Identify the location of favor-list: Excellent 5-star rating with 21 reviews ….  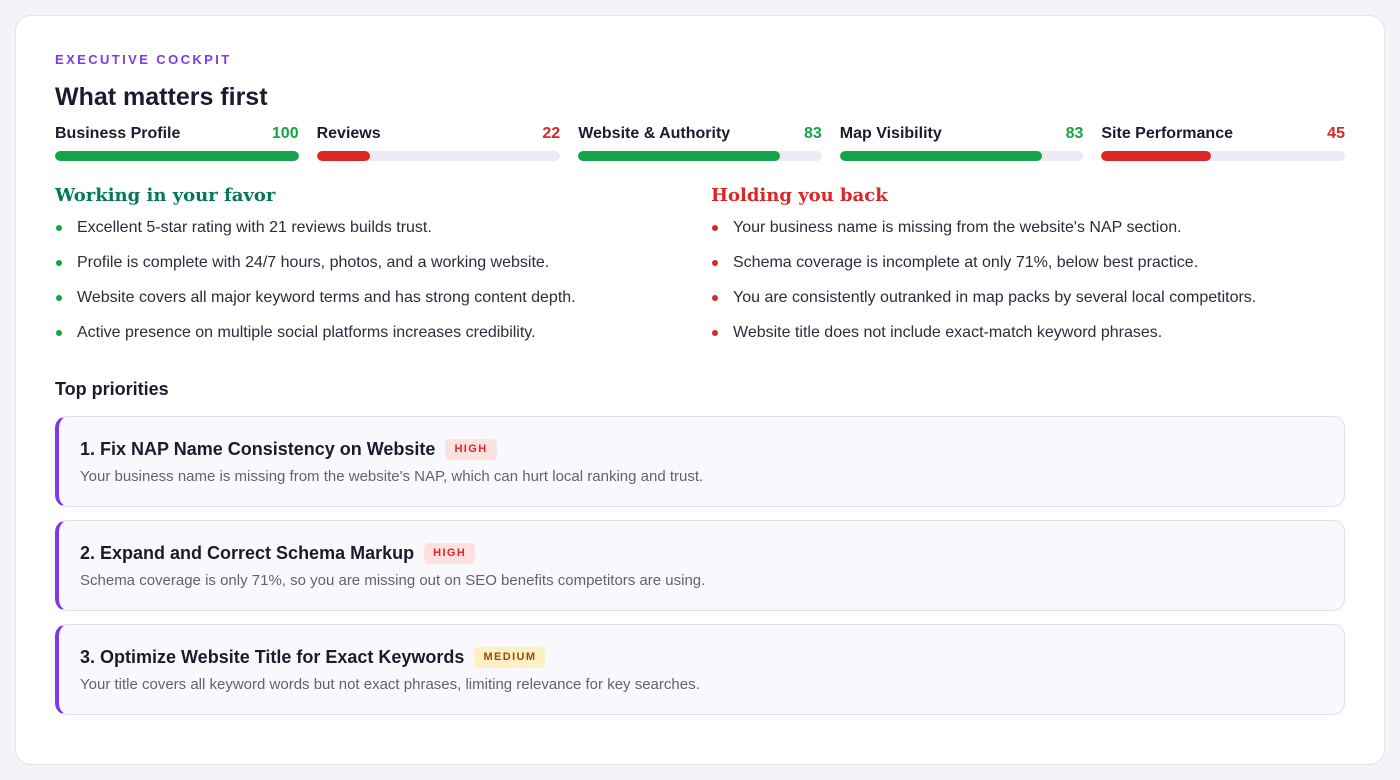
(383, 286).